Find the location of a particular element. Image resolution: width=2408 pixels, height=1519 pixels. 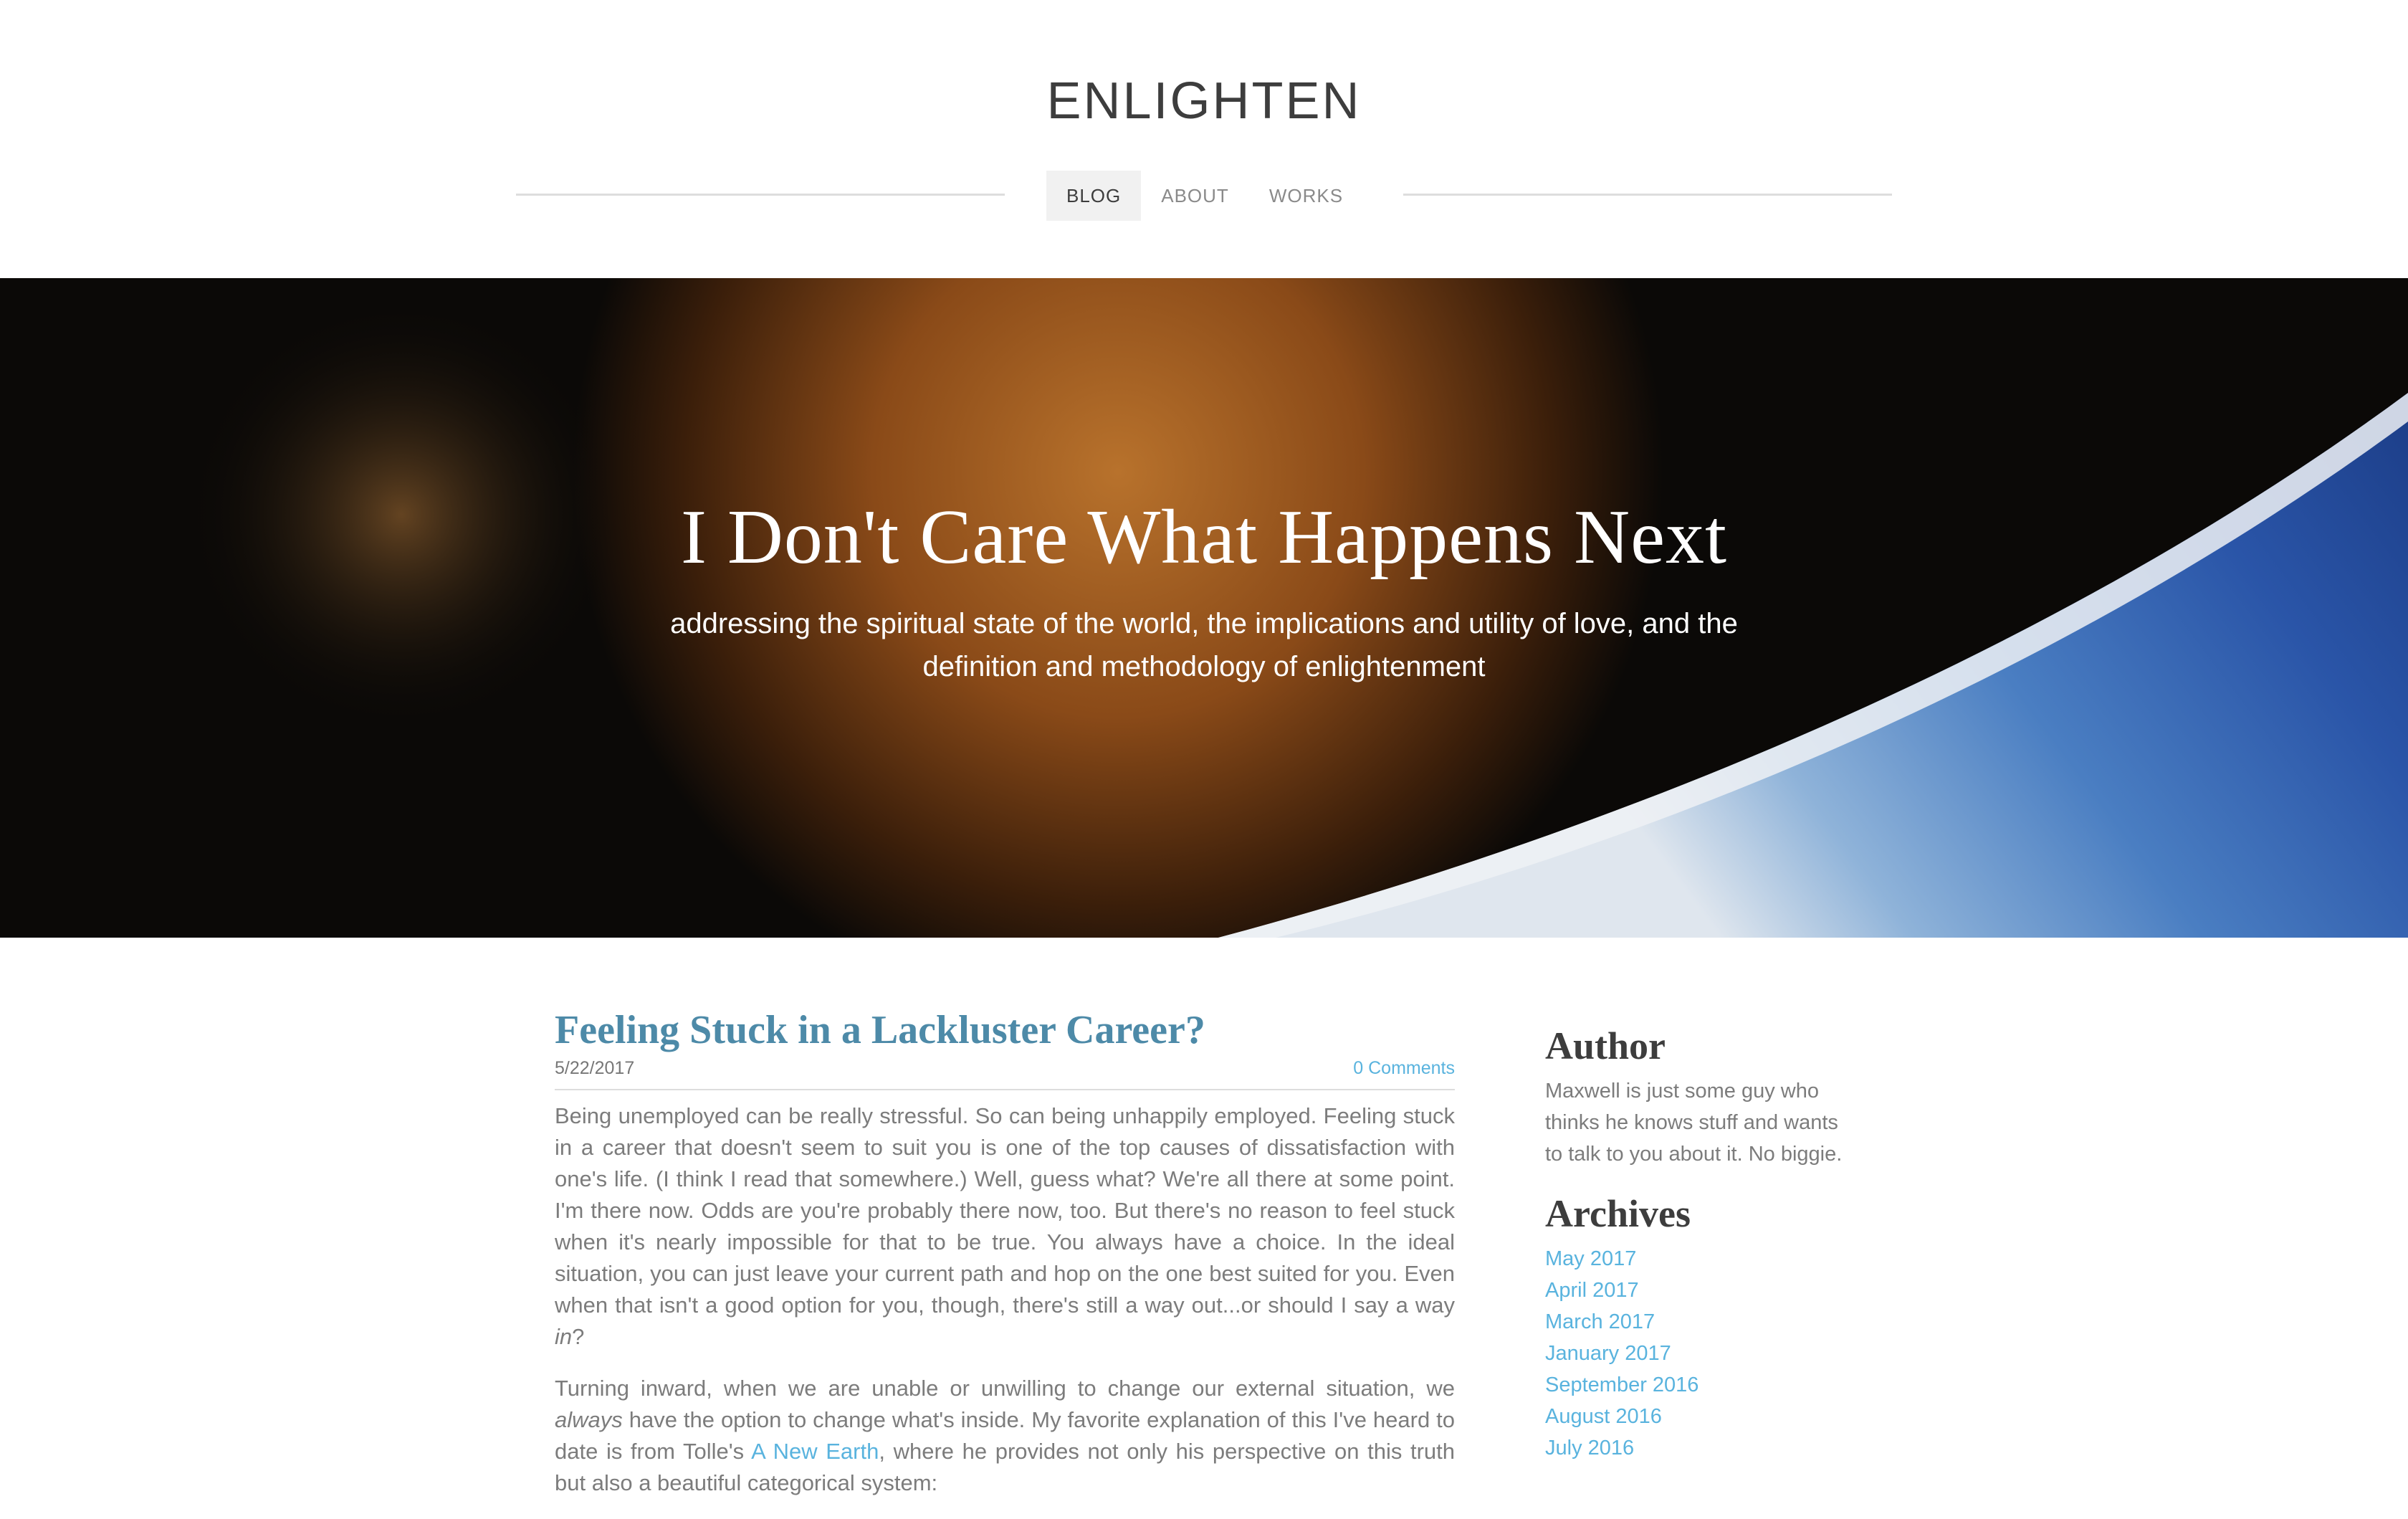

archive-link-september-2016: September 2016 is located at coordinates (1702, 1385).